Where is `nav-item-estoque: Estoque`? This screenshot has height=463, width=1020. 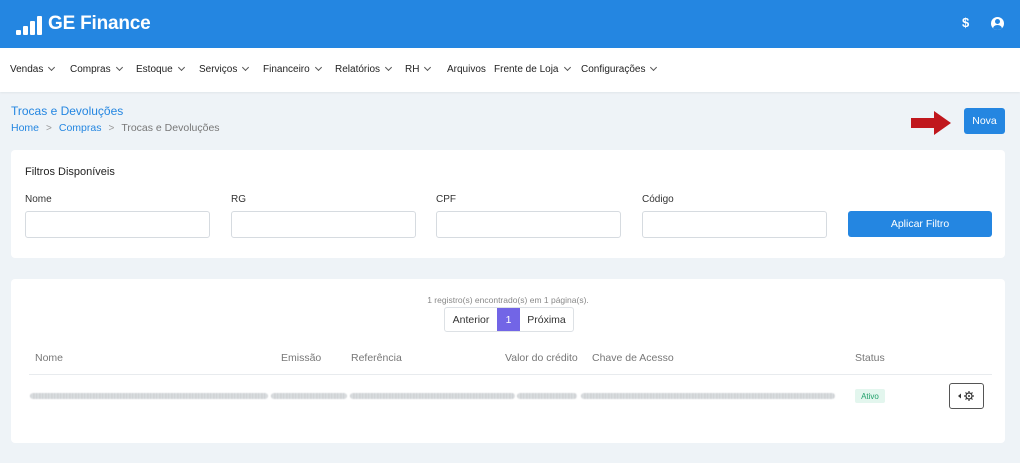 nav-item-estoque: Estoque is located at coordinates (160, 69).